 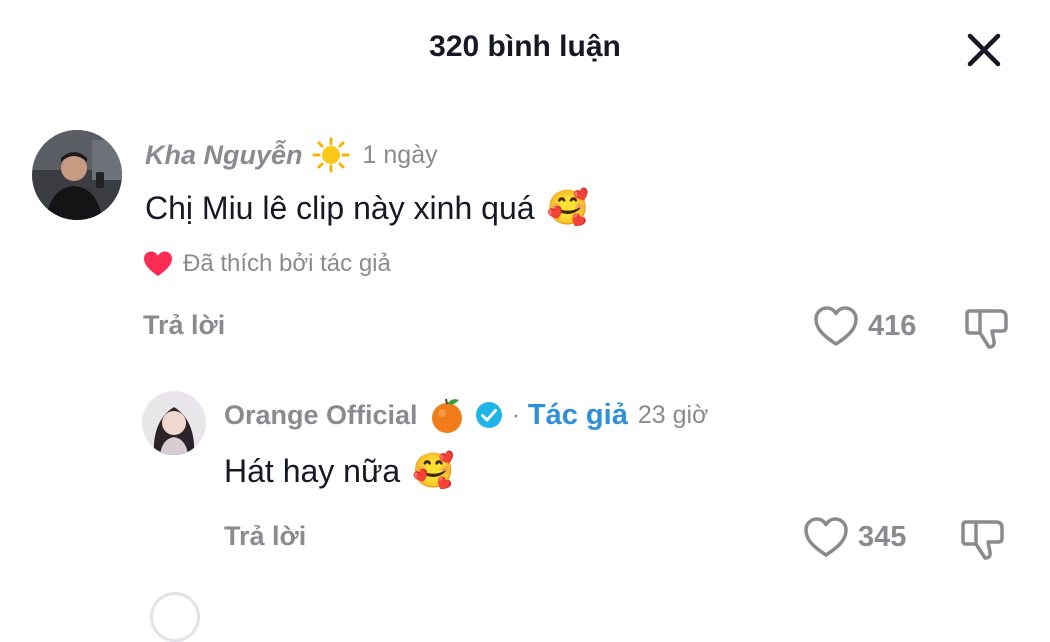 I want to click on author-badge: Tác giả, so click(x=577, y=414).